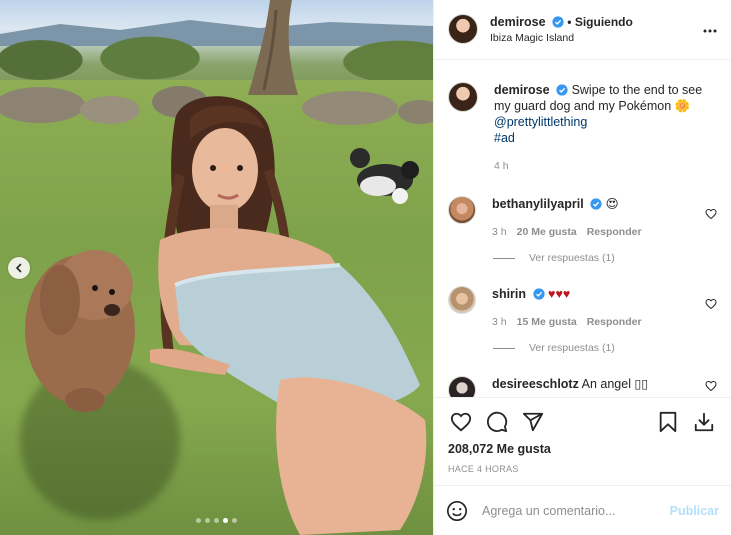  I want to click on share-button, so click(533, 422).